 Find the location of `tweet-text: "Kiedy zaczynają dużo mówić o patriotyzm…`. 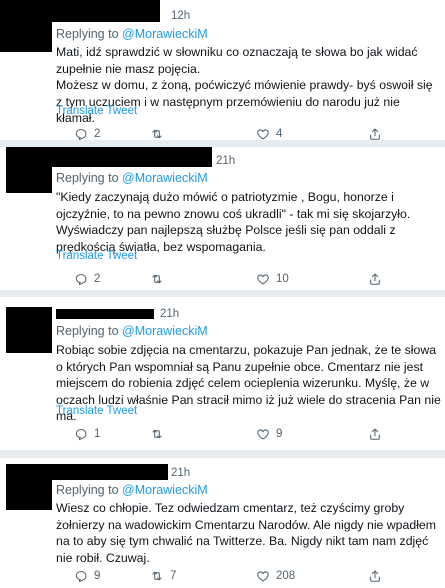

tweet-text: "Kiedy zaczynają dużo mówić o patriotyzm… is located at coordinates (248, 222).